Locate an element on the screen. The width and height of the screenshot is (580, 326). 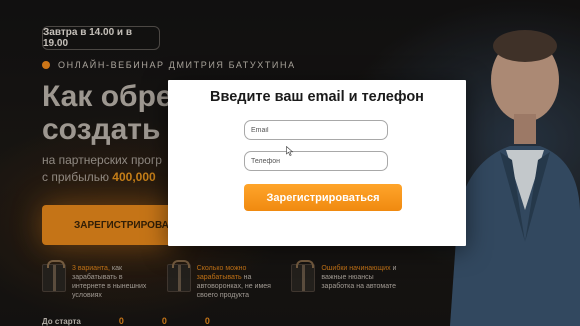
phone-field is located at coordinates (316, 161).